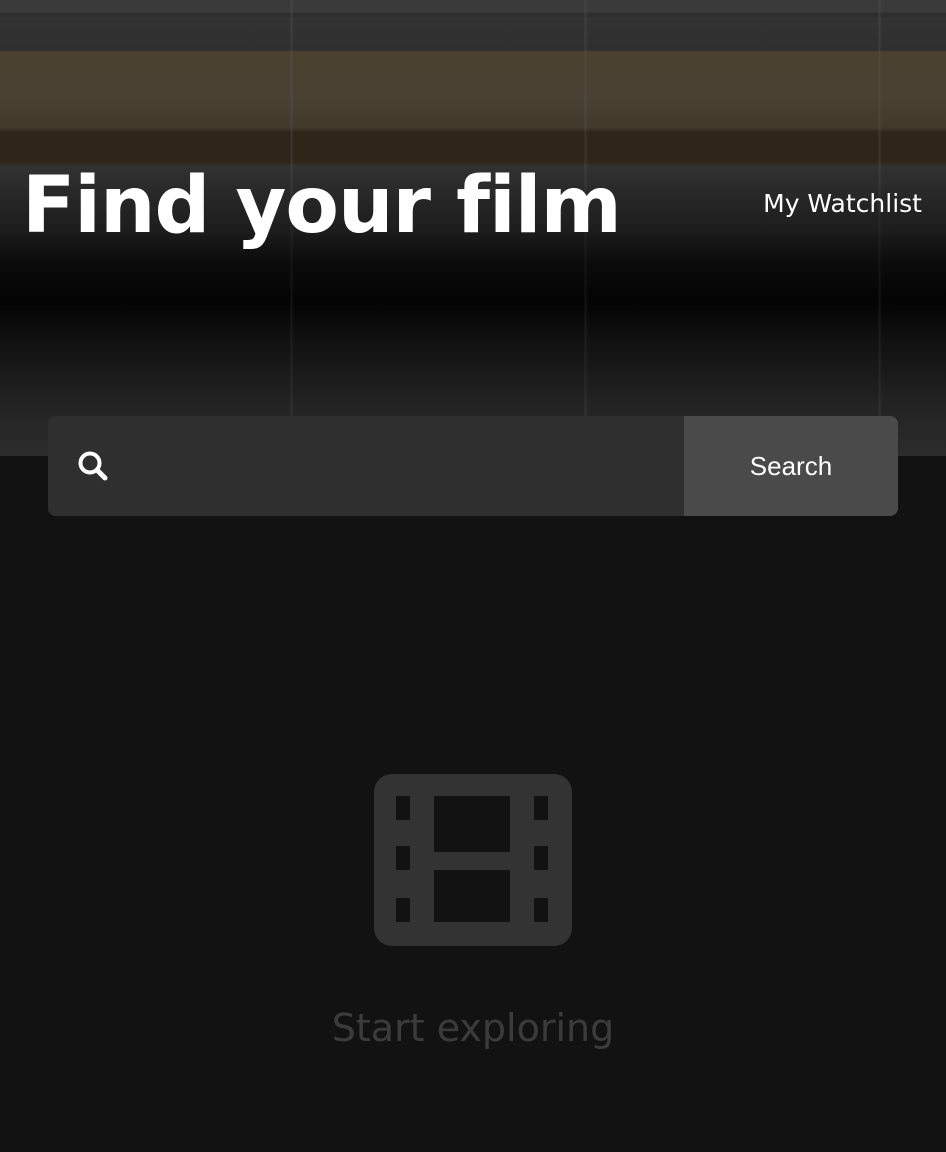 The width and height of the screenshot is (946, 1152). What do you see at coordinates (842, 204) in the screenshot?
I see `my-watchlist-link: My Watchlist` at bounding box center [842, 204].